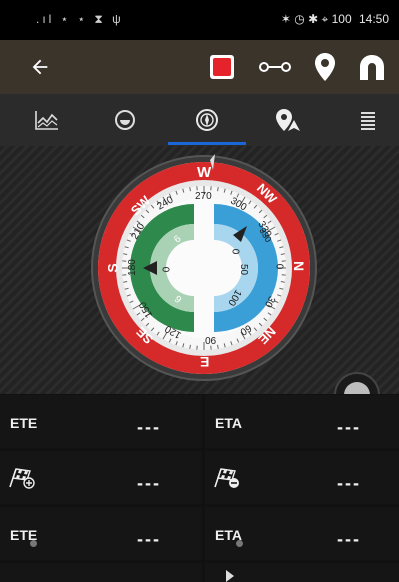  I want to click on ete-dest-cell: ETE ---, so click(101, 533).